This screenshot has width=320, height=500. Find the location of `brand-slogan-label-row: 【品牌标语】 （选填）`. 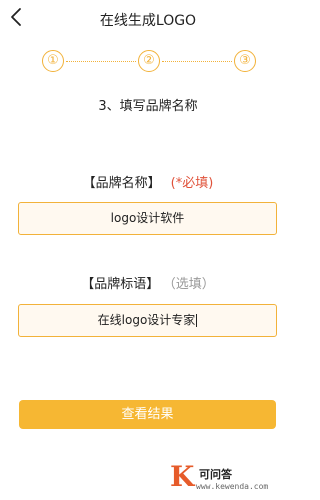

brand-slogan-label-row: 【品牌标语】 （选填） is located at coordinates (148, 282).